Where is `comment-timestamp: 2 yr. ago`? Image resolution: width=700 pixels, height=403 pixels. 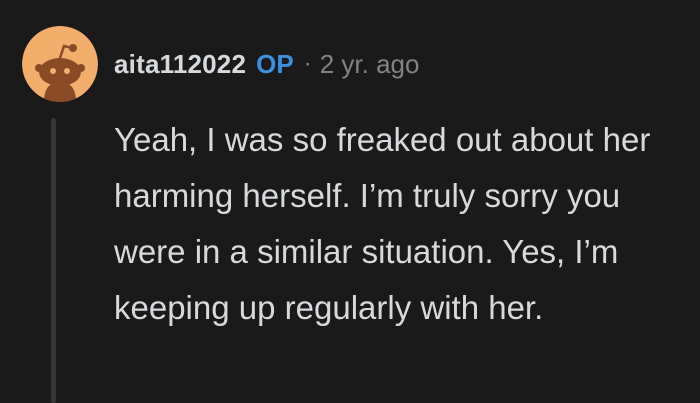 comment-timestamp: 2 yr. ago is located at coordinates (370, 64).